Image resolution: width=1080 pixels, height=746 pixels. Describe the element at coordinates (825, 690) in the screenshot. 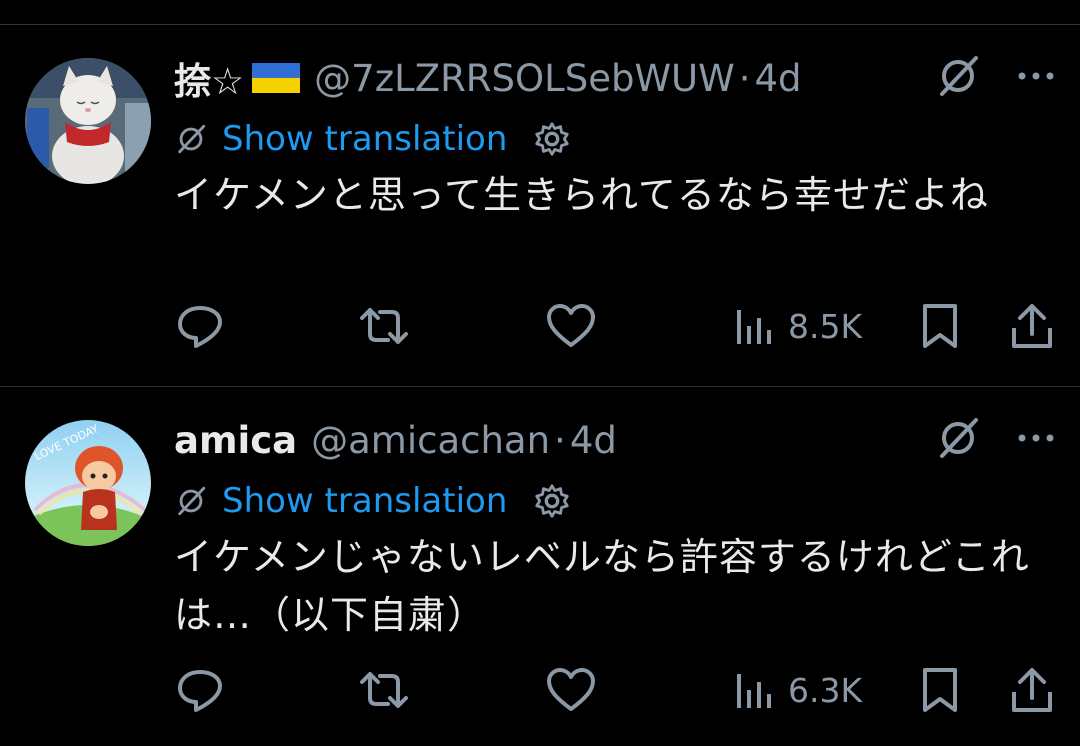

I see `view-count: 6.3K` at that location.